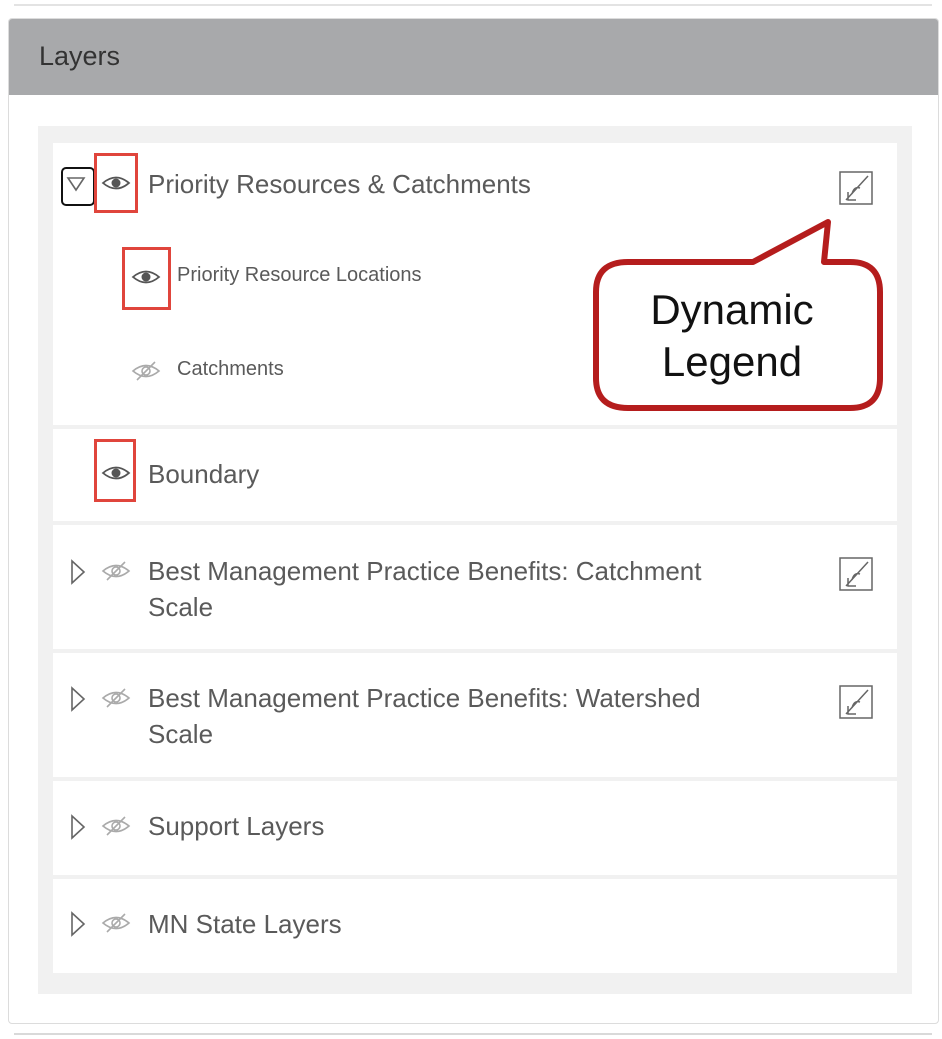  I want to click on sublayer-label: Catchments, so click(230, 369).